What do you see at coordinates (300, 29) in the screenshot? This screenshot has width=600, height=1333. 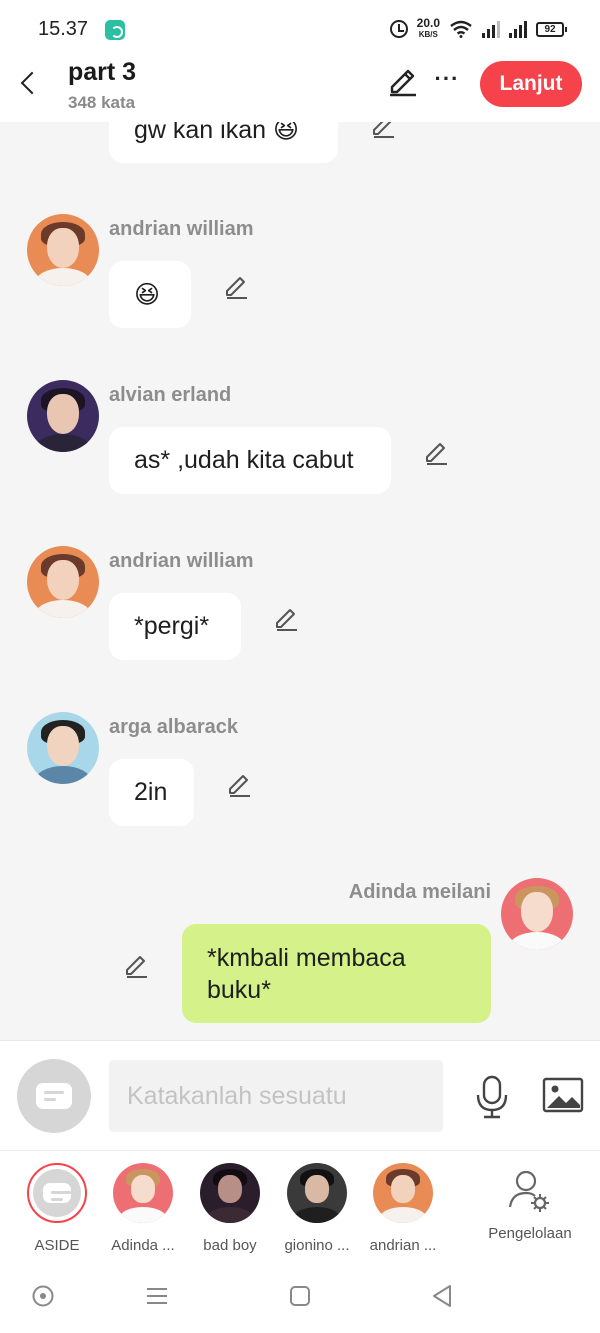 I see `status-bar: 15.37 20.0 KB/S 92` at bounding box center [300, 29].